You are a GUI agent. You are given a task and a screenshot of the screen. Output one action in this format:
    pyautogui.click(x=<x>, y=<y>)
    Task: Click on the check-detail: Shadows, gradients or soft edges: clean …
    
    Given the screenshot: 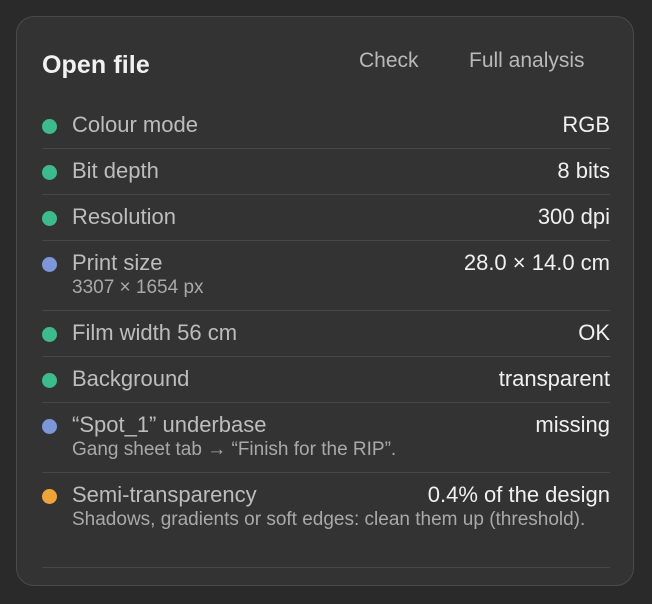 What is the action you would take?
    pyautogui.click(x=329, y=519)
    